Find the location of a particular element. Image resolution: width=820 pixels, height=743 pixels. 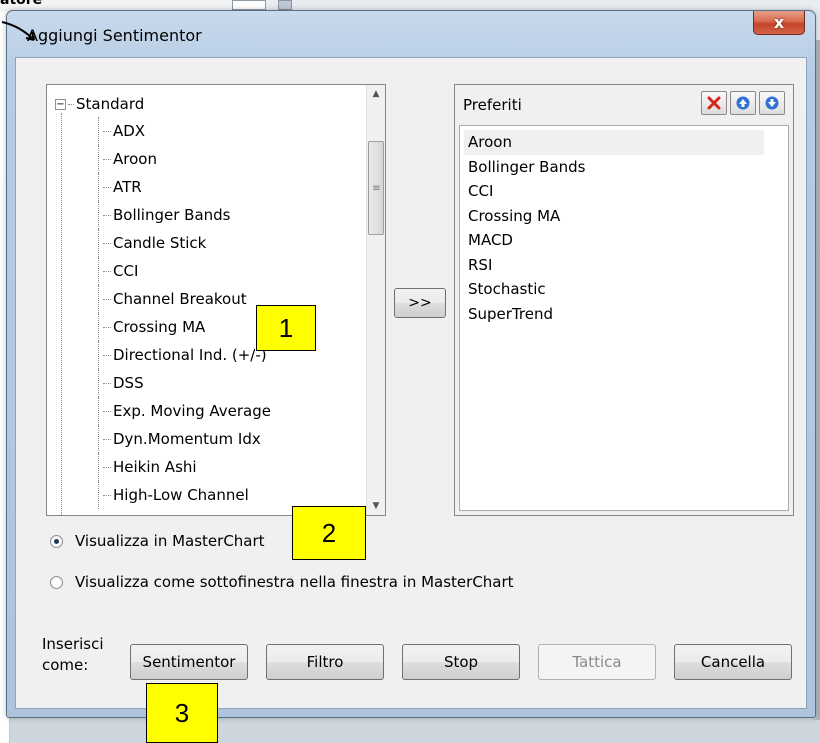

tree-item: Aroon is located at coordinates (184, 159).